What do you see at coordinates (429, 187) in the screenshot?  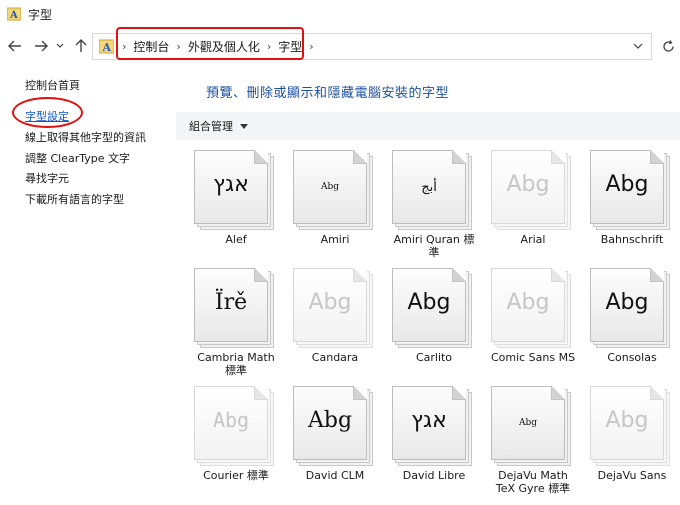 I see `font-sample-preview: أبج` at bounding box center [429, 187].